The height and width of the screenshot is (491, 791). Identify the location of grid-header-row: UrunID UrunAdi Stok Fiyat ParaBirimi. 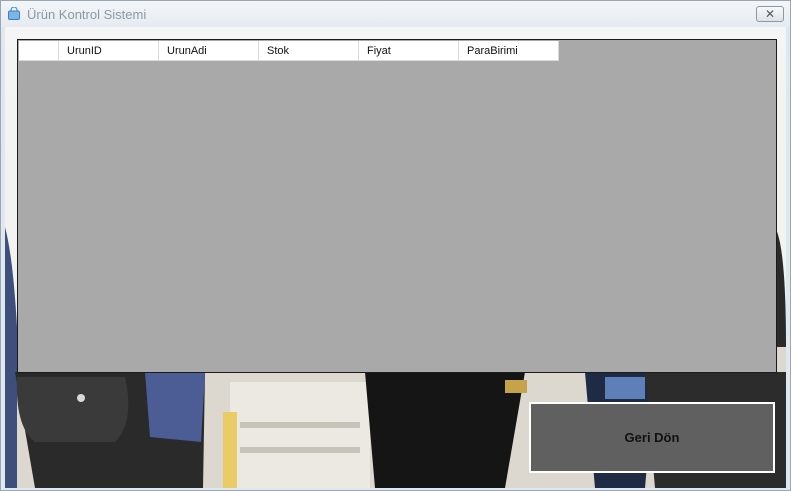
(289, 51).